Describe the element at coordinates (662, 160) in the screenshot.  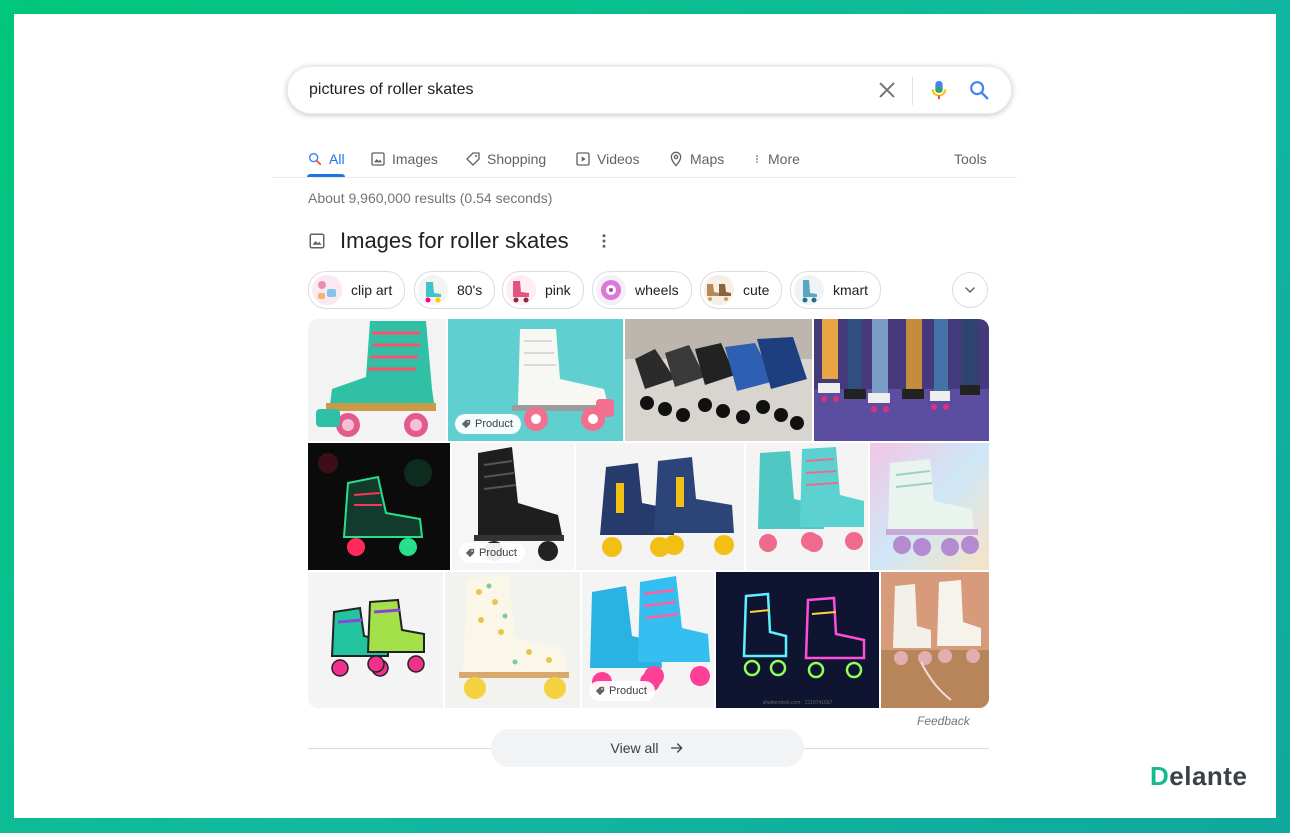
I see `search-tabs: All Images Shopping Videos Maps More` at that location.